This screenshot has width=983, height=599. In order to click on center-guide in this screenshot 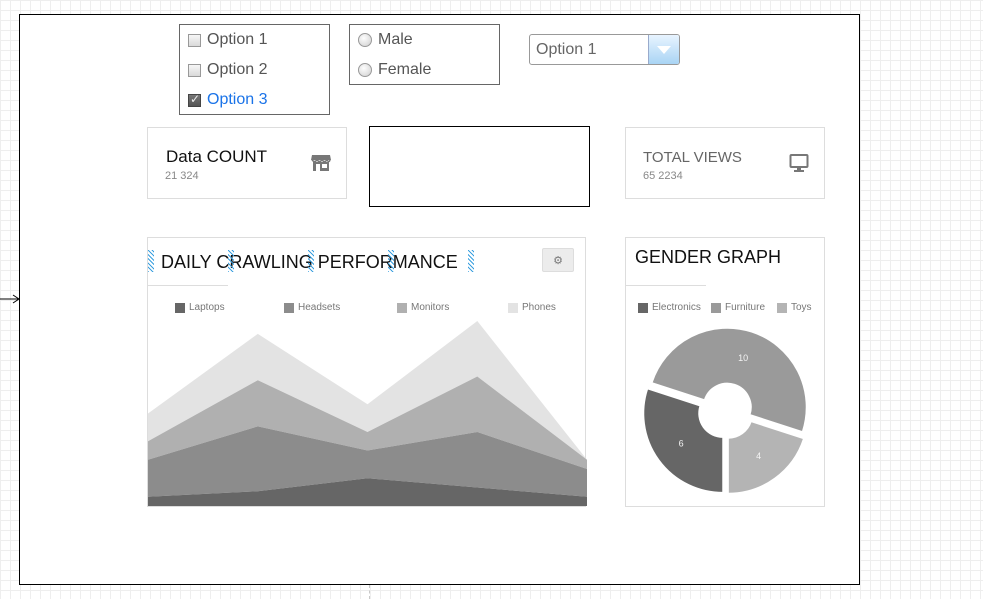, I will do `click(369, 592)`.